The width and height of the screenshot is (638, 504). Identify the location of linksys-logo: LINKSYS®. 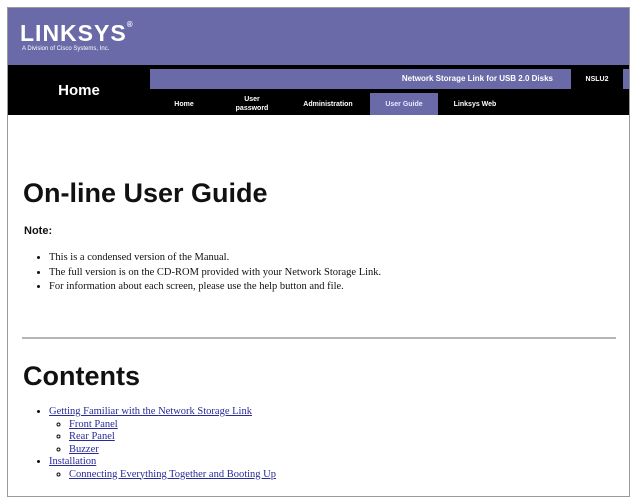
(77, 33).